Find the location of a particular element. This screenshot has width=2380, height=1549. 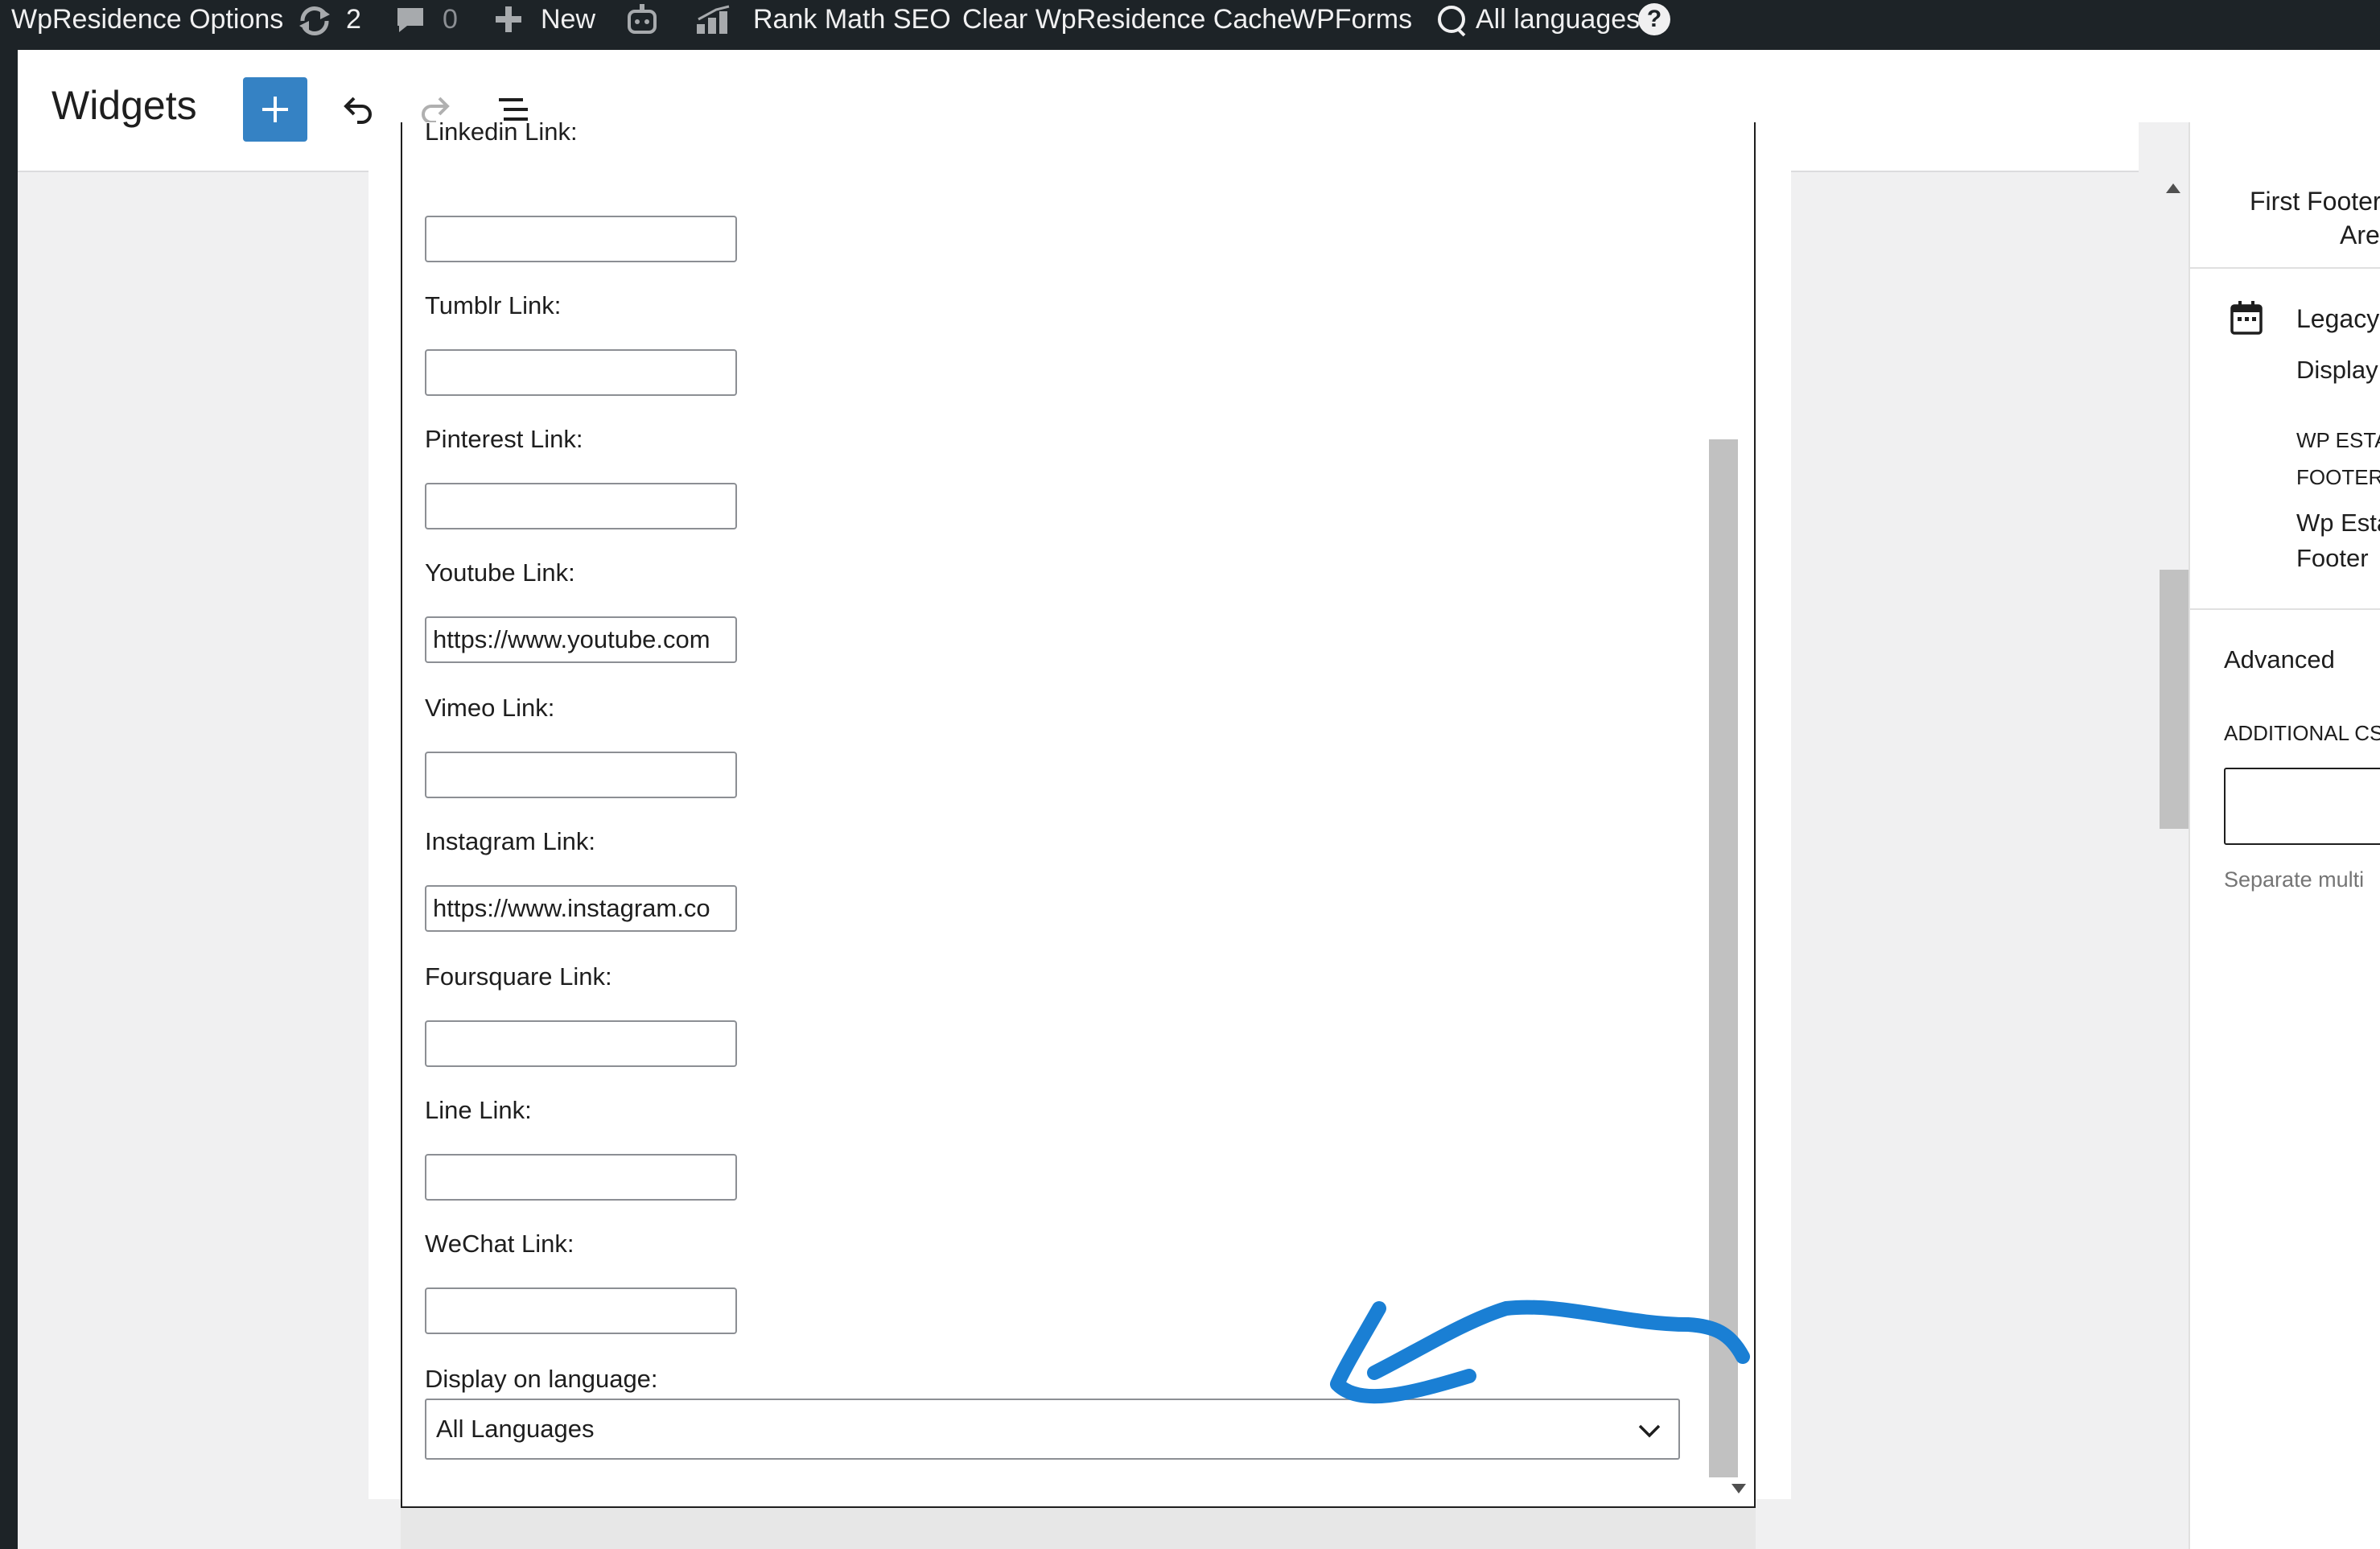

pinterest-input is located at coordinates (581, 506).